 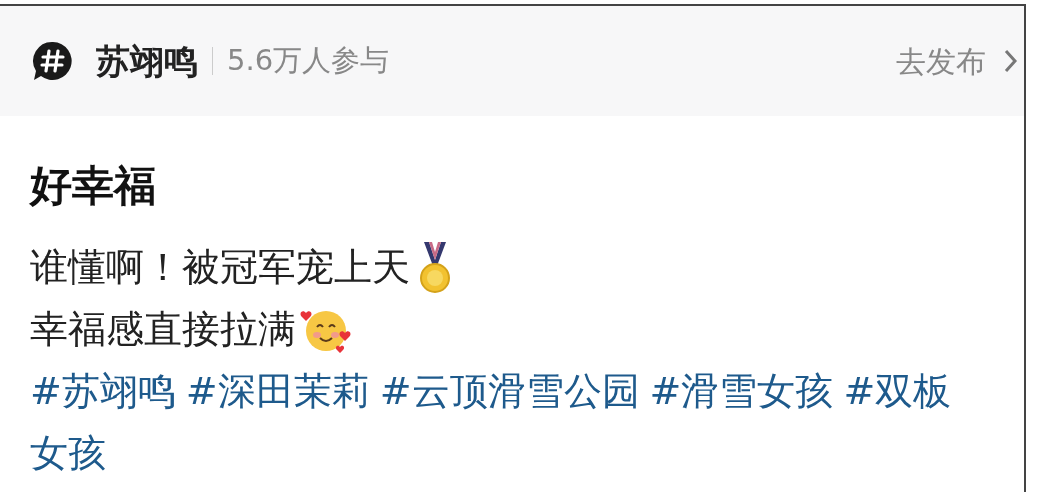 What do you see at coordinates (93, 186) in the screenshot?
I see `post-title: 好幸福` at bounding box center [93, 186].